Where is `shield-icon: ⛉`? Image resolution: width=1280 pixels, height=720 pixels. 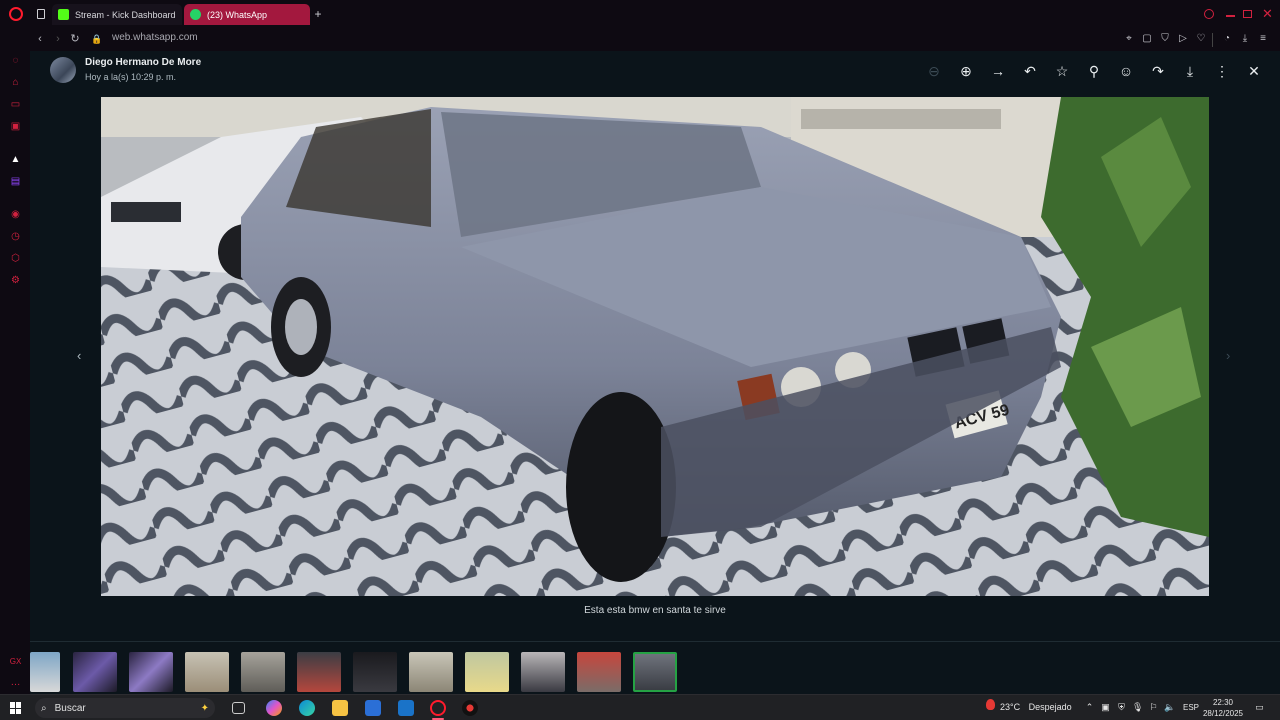 shield-icon: ⛉ is located at coordinates (1165, 39).